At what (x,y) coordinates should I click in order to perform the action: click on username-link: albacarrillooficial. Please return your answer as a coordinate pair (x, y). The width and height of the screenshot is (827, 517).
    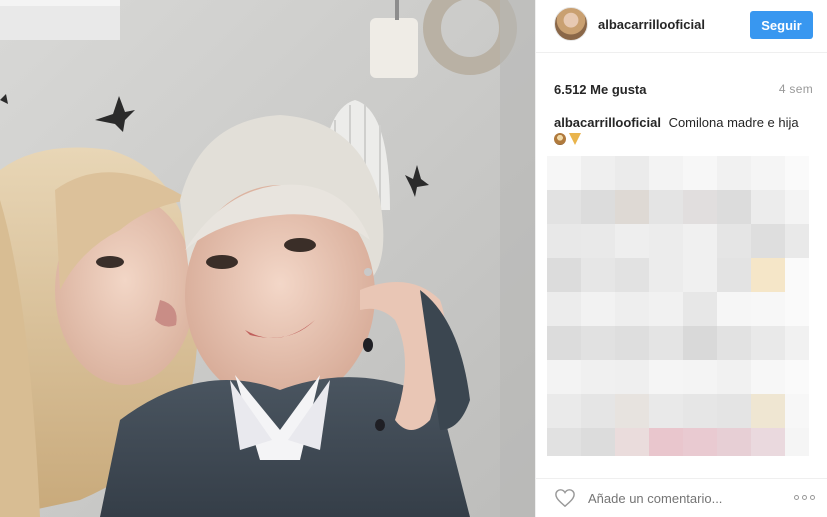
    Looking at the image, I should click on (651, 24).